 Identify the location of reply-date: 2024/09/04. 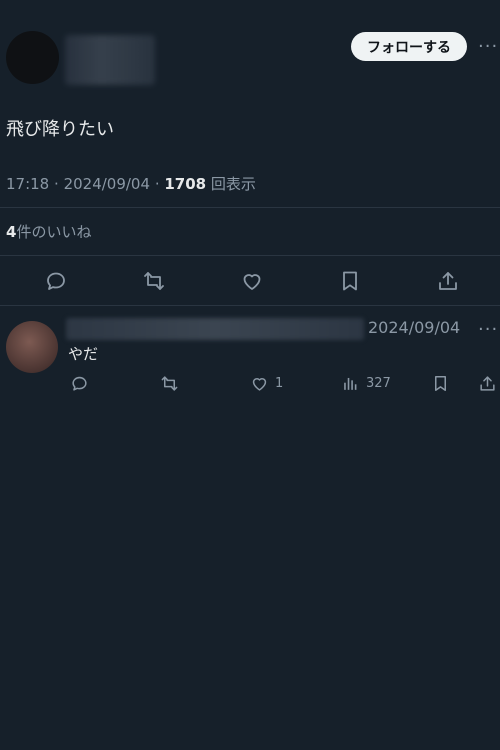
(414, 327).